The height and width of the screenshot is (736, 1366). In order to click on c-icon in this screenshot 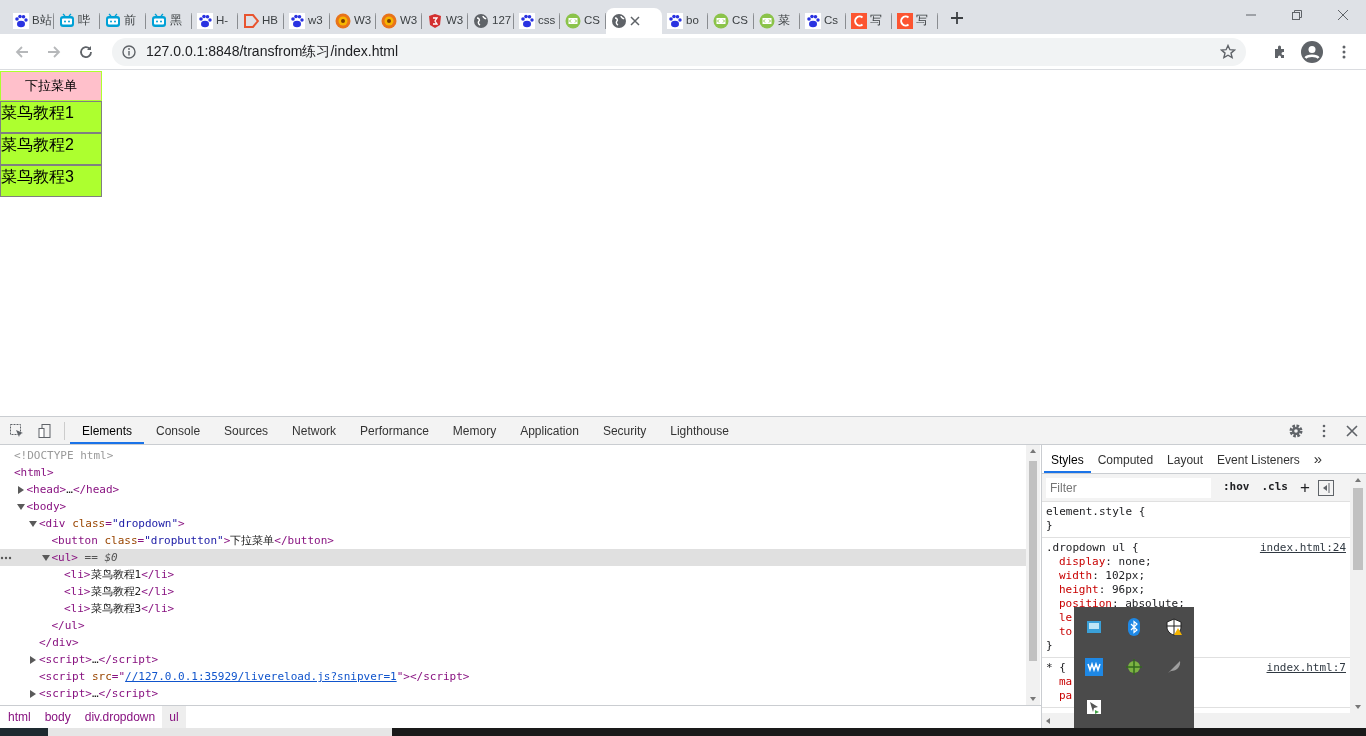, I will do `click(859, 21)`.